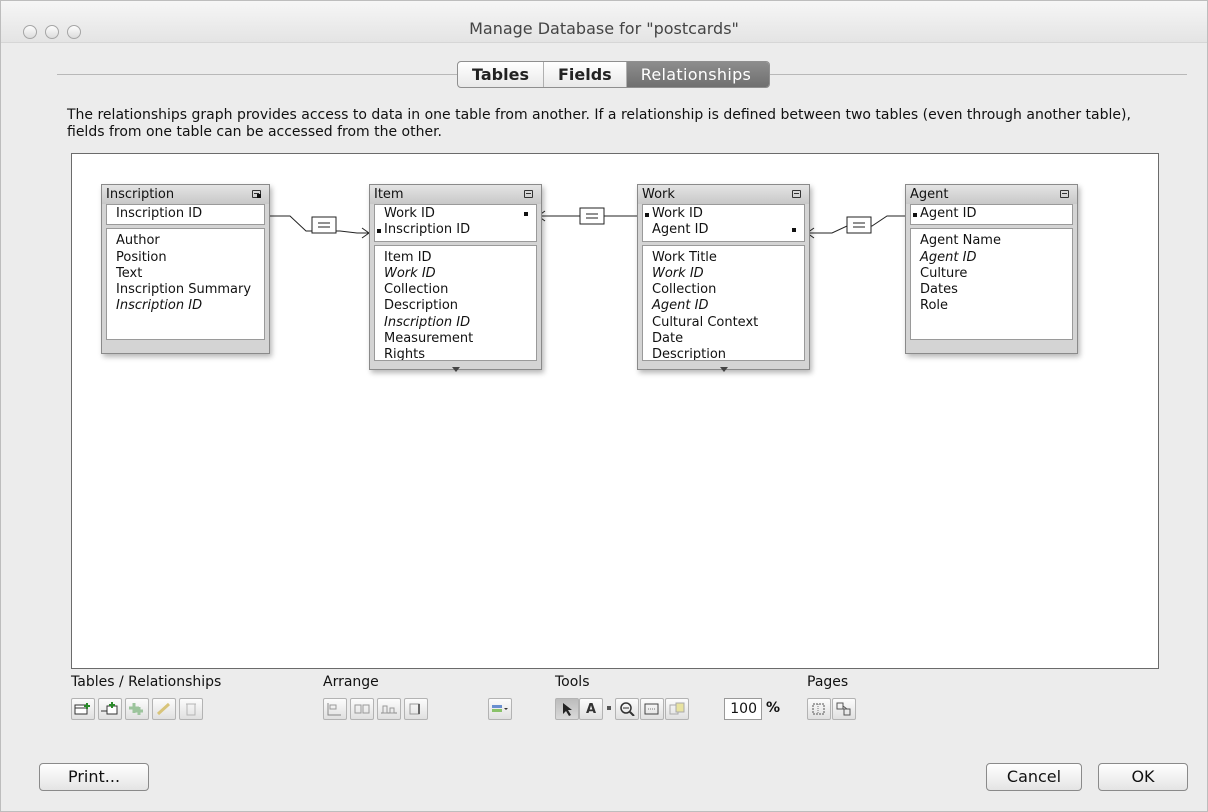 The image size is (1208, 812). Describe the element at coordinates (929, 194) in the screenshot. I see `table-name: Agent` at that location.